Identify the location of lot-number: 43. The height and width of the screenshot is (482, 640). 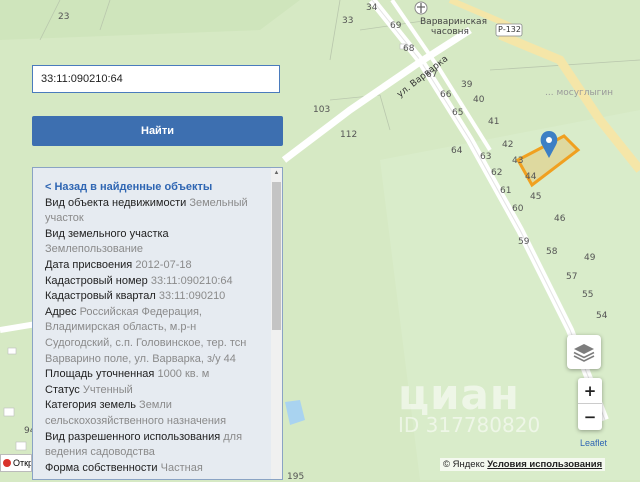
(518, 161).